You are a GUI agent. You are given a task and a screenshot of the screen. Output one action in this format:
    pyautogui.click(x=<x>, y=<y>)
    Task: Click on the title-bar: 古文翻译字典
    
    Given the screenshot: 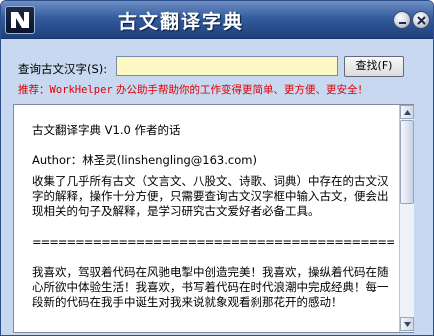 What is the action you would take?
    pyautogui.click(x=217, y=20)
    